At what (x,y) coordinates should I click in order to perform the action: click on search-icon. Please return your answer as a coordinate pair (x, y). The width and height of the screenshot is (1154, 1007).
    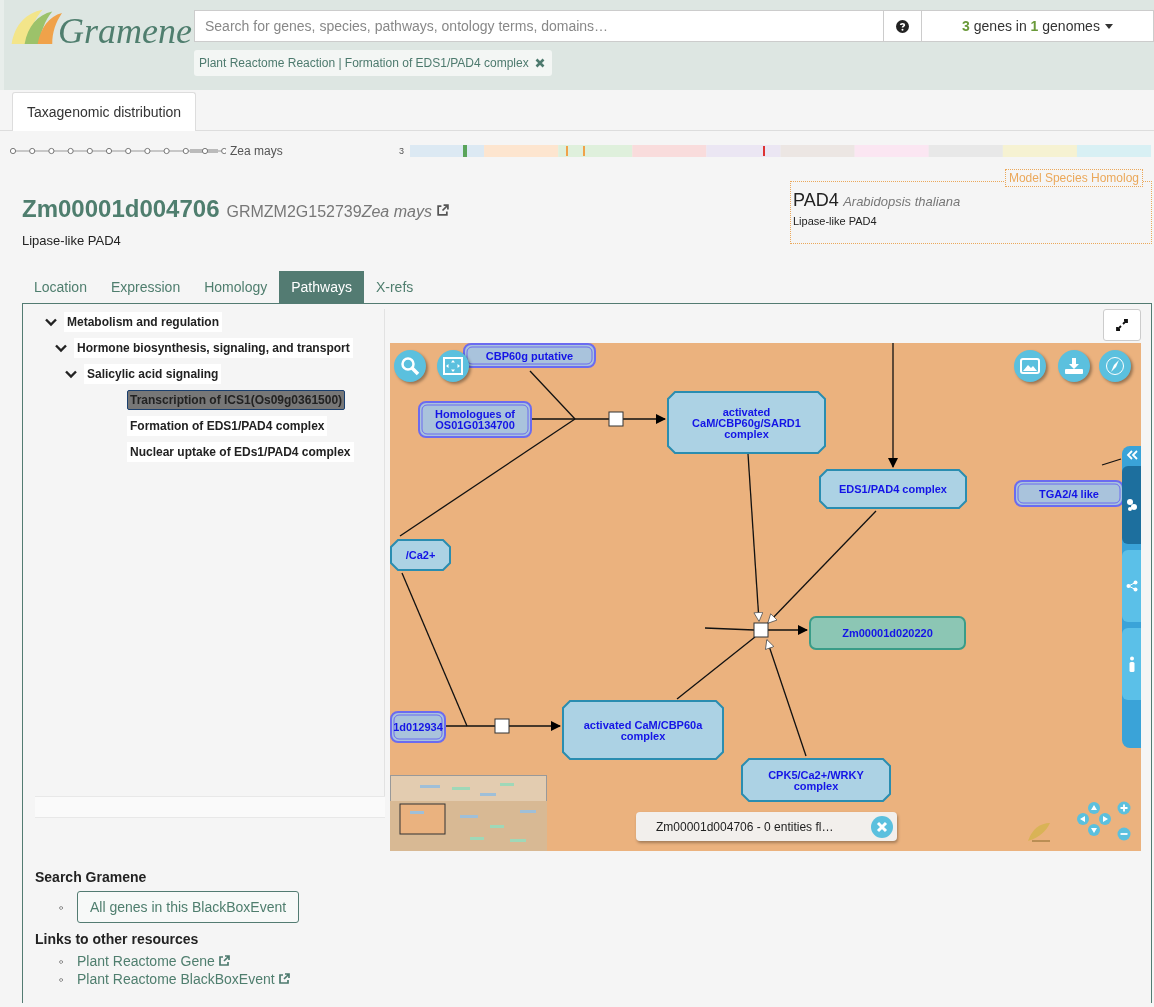
    Looking at the image, I should click on (410, 366).